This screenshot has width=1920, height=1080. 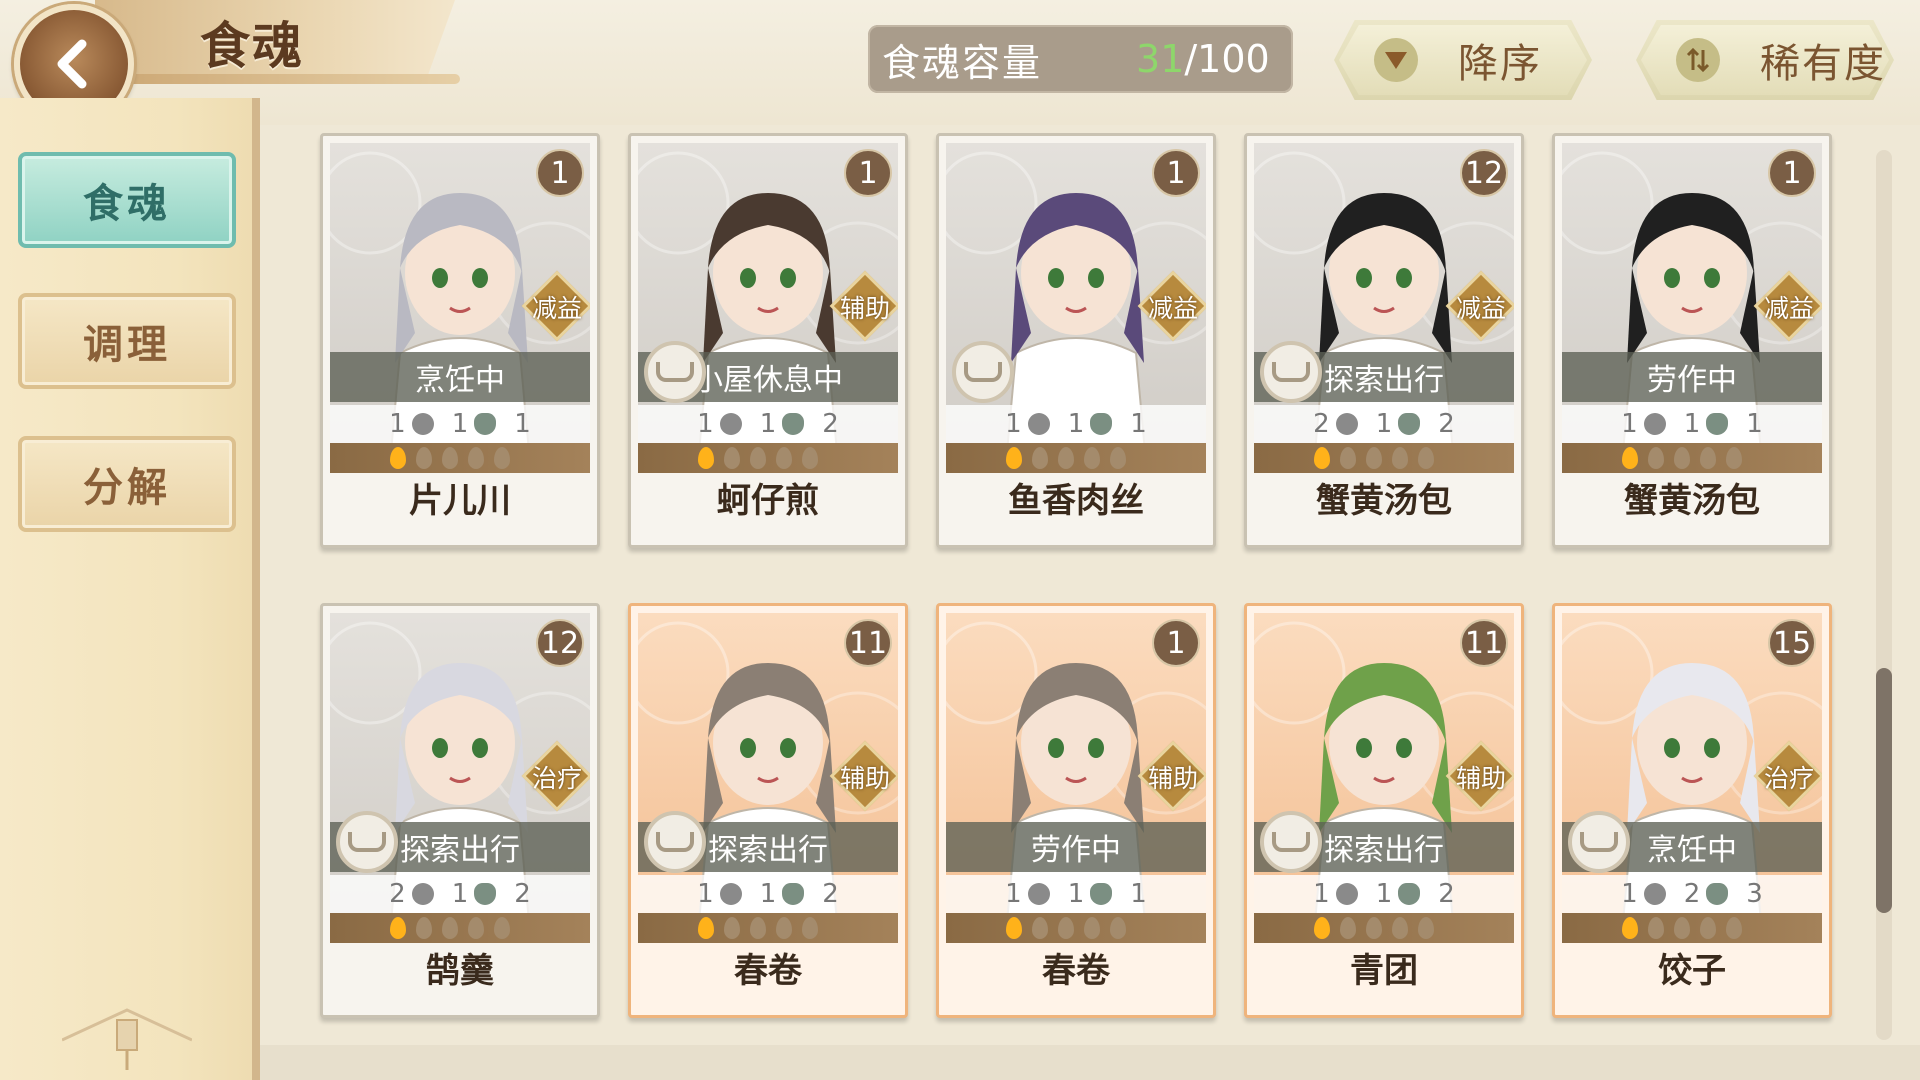 What do you see at coordinates (1463, 60) in the screenshot?
I see `sort-order-button: 降序` at bounding box center [1463, 60].